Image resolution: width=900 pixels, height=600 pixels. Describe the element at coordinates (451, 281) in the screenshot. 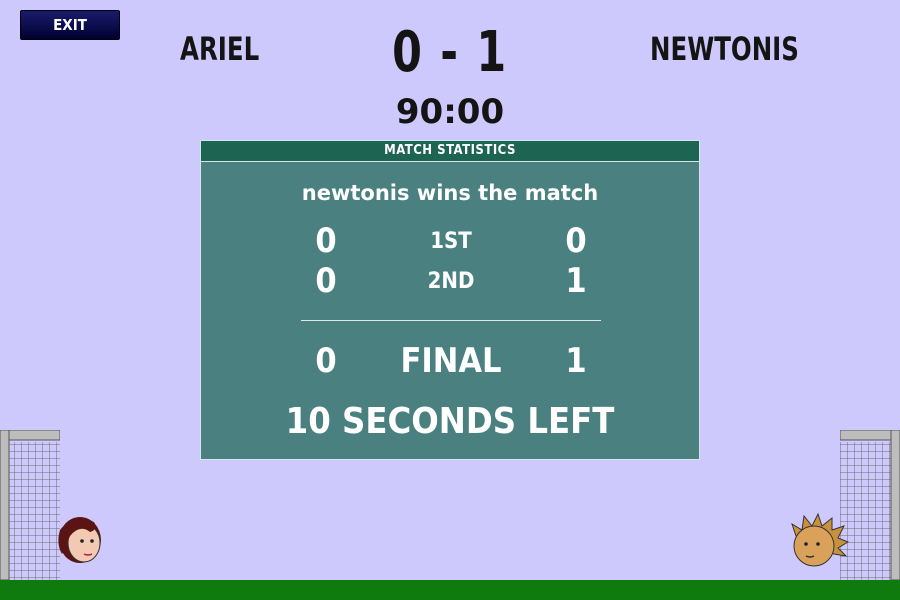

I see `period-label-2nd: 2ND` at that location.